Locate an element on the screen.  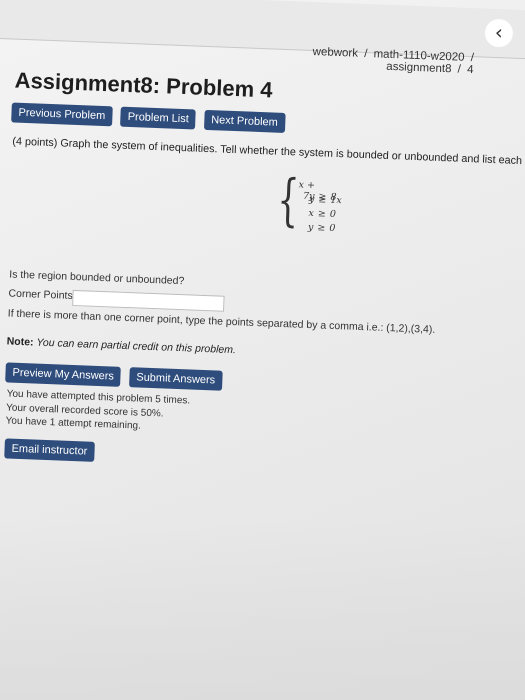
bounded-question: Is the region bounded or unbounded? is located at coordinates (97, 278).